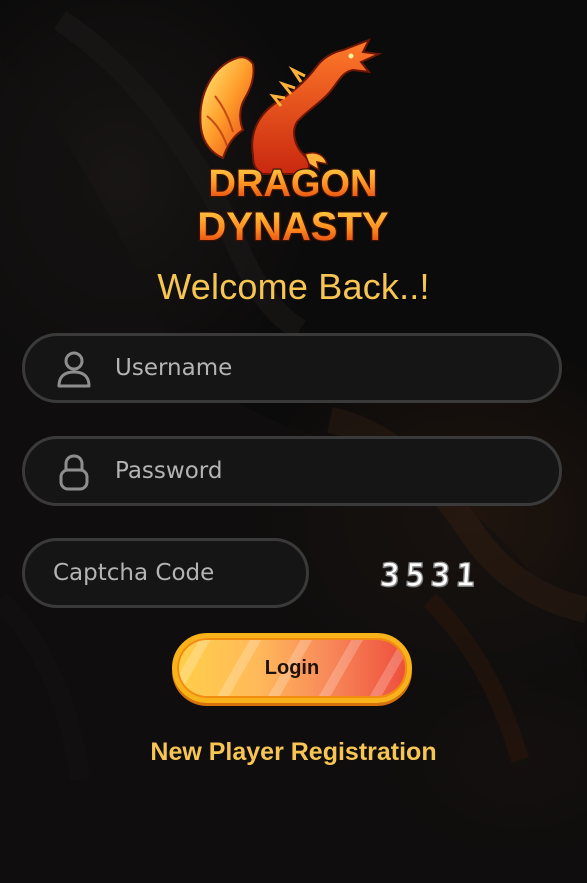  I want to click on dragon-dynasty-logo: DRAGON DYNASTY, so click(293, 142).